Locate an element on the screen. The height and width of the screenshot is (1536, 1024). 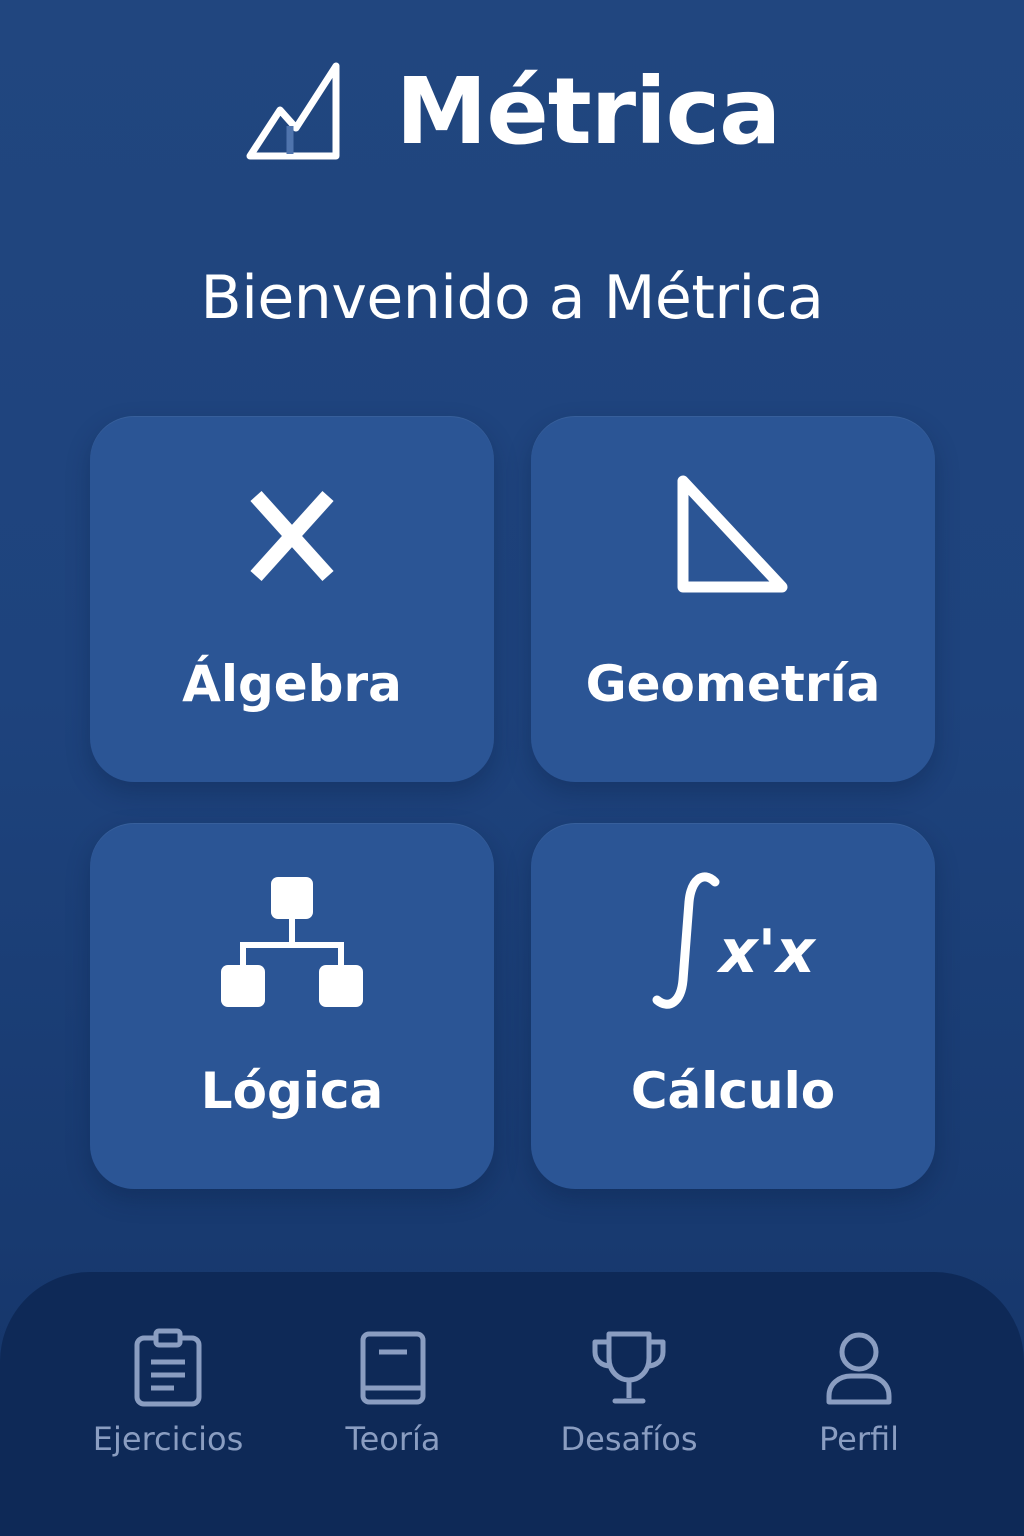
clipboard-icon is located at coordinates (168, 1368).